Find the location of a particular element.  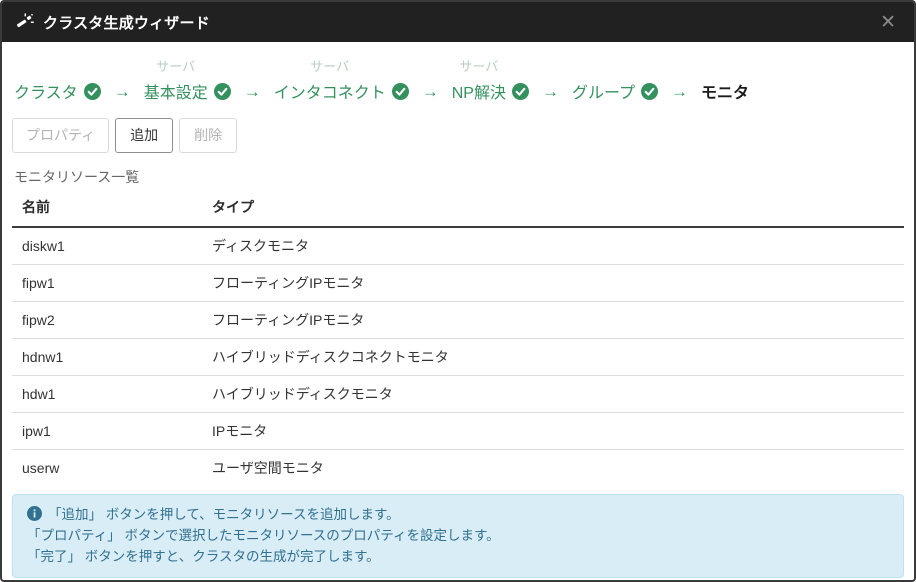

monitor-resource-row: hdw1 ハイブリッドディスクモニタ is located at coordinates (458, 394).